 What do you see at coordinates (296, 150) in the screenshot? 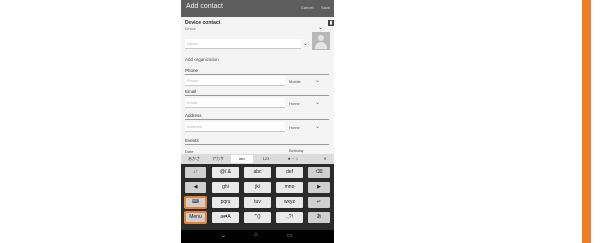
I see `event-type-selector: Birthday` at bounding box center [296, 150].